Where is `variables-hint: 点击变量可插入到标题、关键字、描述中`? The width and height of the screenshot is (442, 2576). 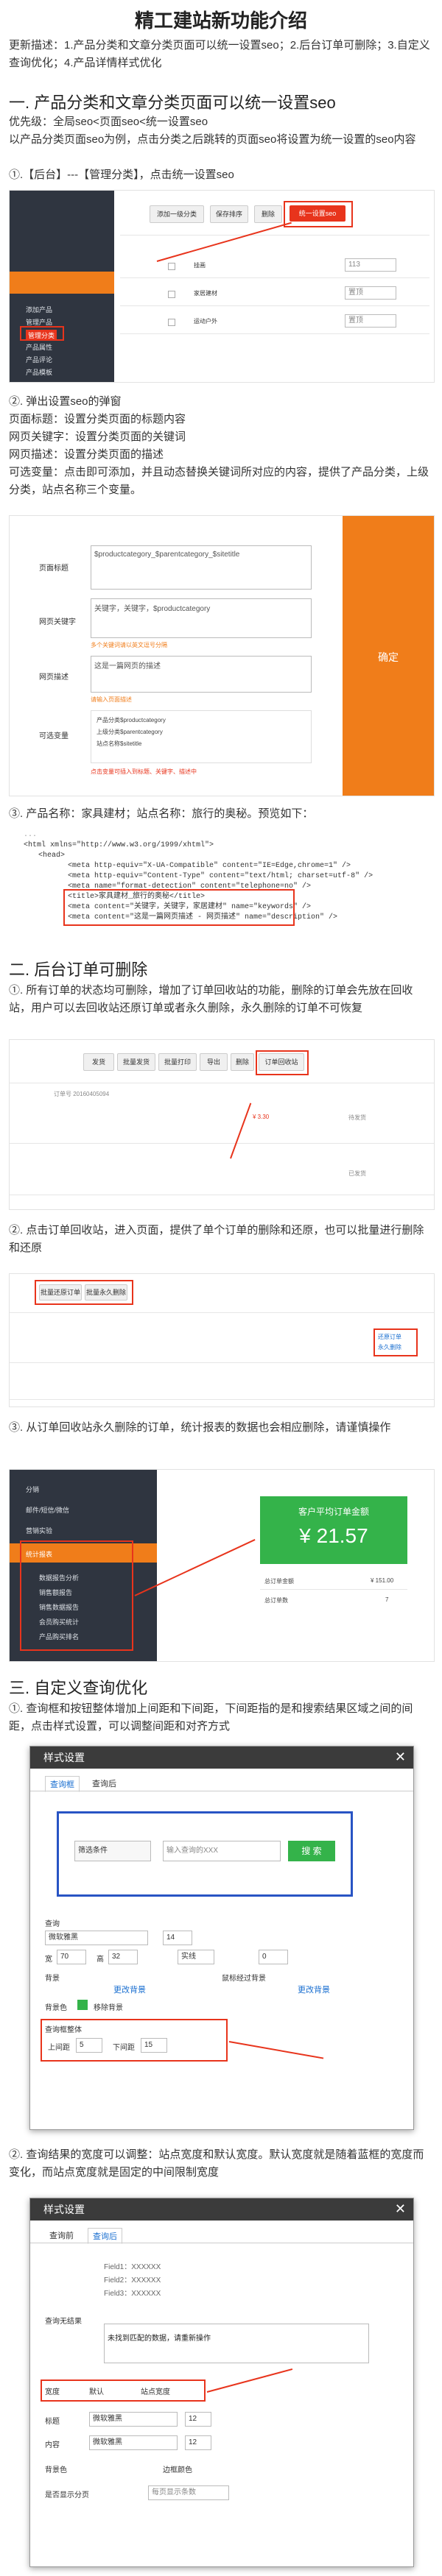
variables-hint: 点击变量可插入到标题、关键字、描述中 is located at coordinates (144, 771).